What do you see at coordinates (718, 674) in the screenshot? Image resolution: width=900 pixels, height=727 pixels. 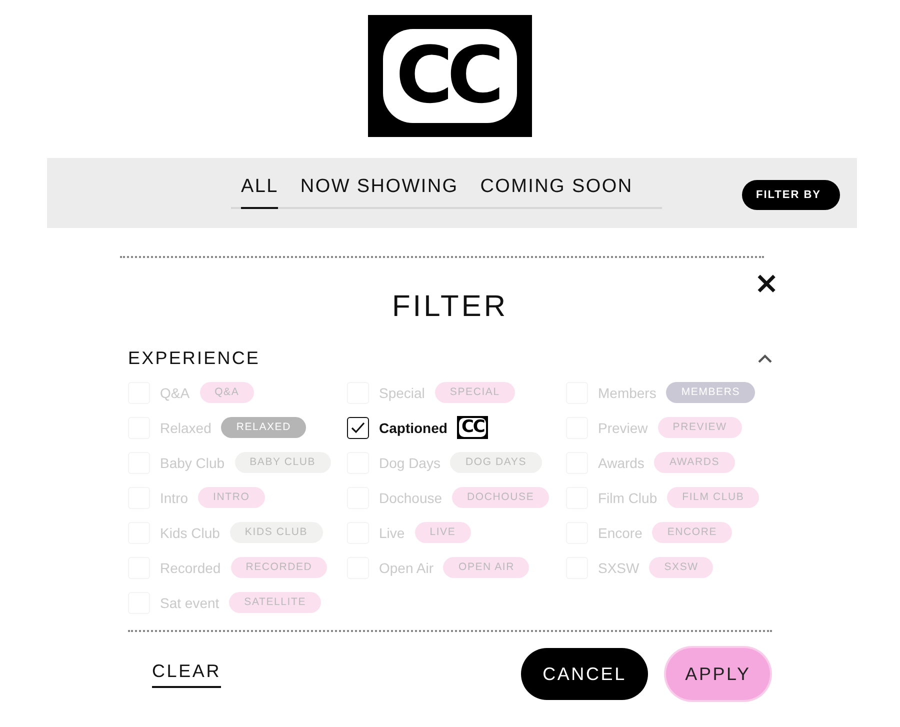 I see `apply-button: APPLY` at bounding box center [718, 674].